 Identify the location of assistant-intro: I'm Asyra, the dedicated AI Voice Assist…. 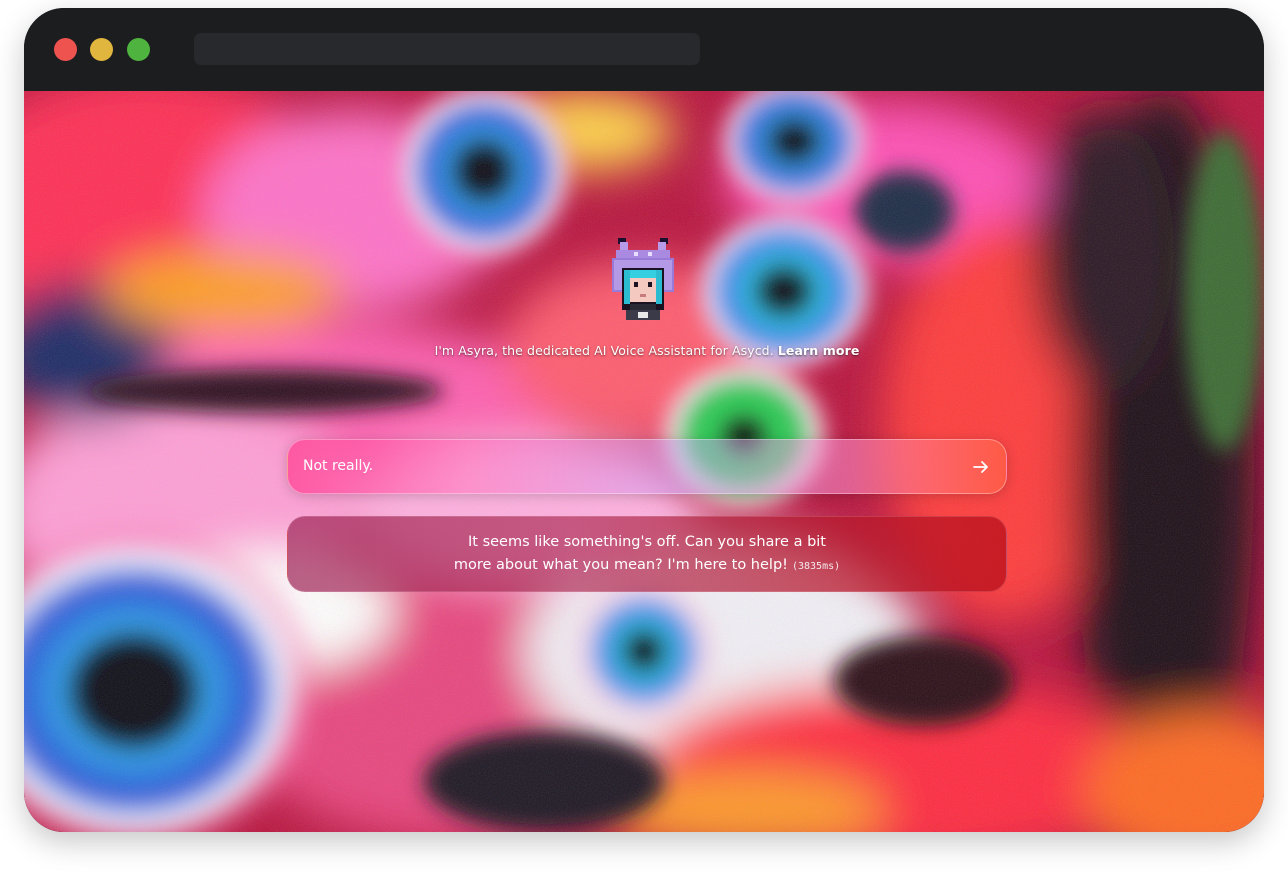
(647, 350).